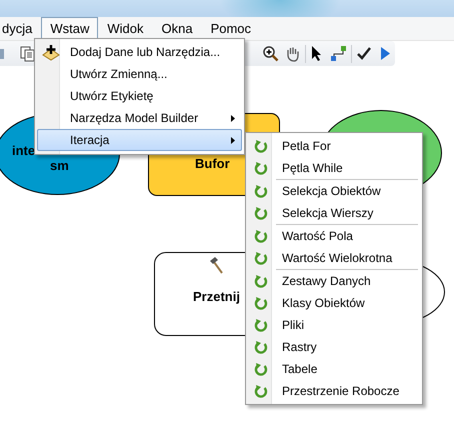 This screenshot has height=441, width=454. Describe the element at coordinates (21, 28) in the screenshot. I see `menu-item: dycja` at that location.